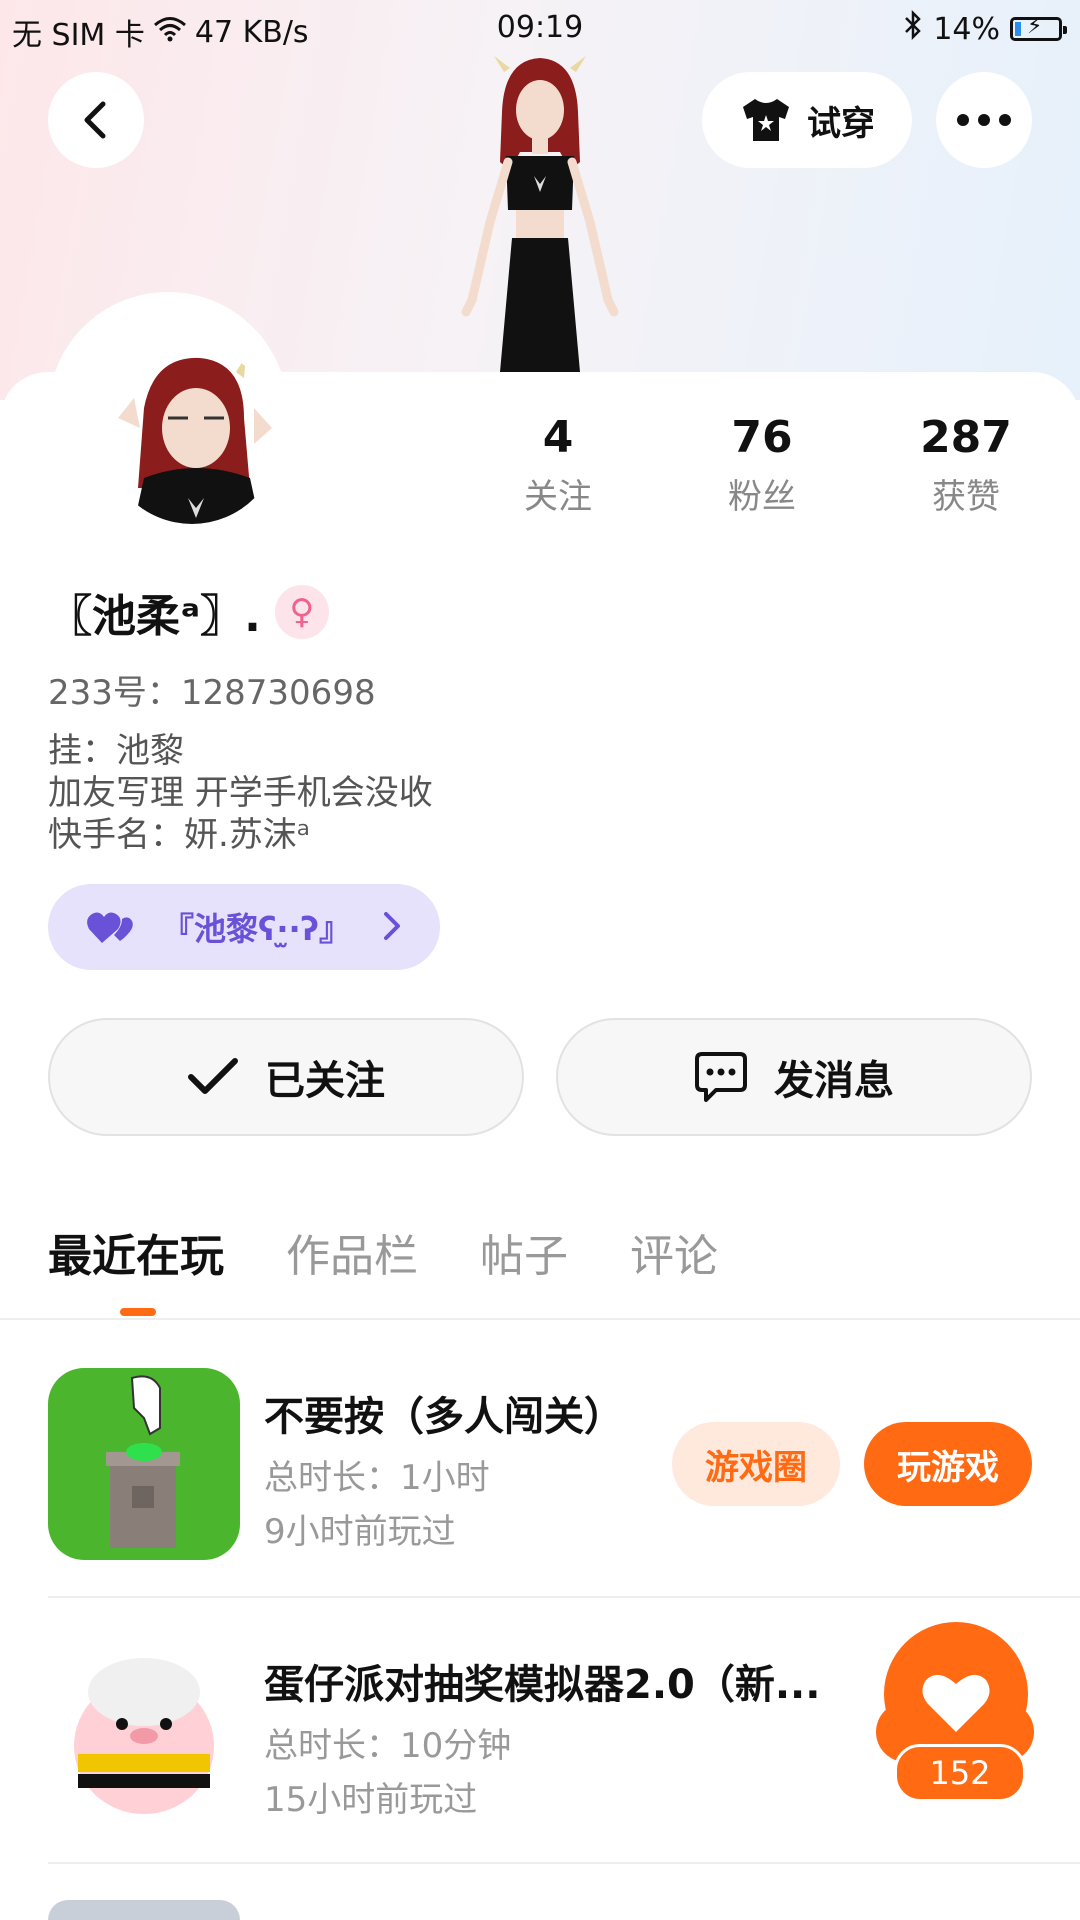 The height and width of the screenshot is (1920, 1080). Describe the element at coordinates (960, 1773) in the screenshot. I see `like-count: 152` at that location.